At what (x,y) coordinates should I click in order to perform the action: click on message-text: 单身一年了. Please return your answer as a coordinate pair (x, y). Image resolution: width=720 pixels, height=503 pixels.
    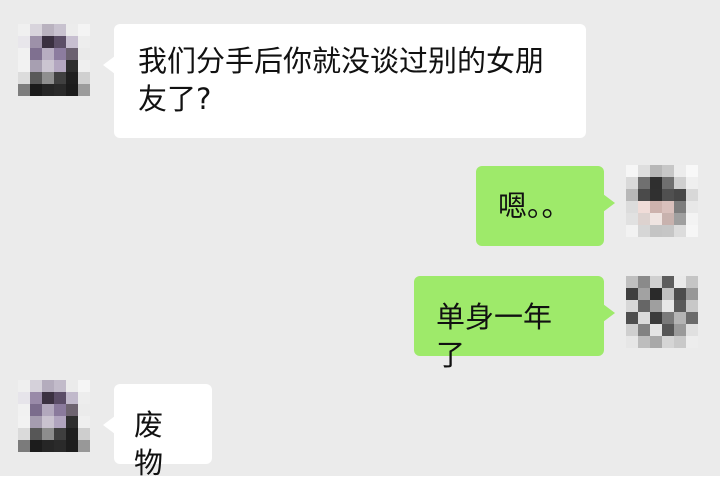
    Looking at the image, I should click on (494, 336).